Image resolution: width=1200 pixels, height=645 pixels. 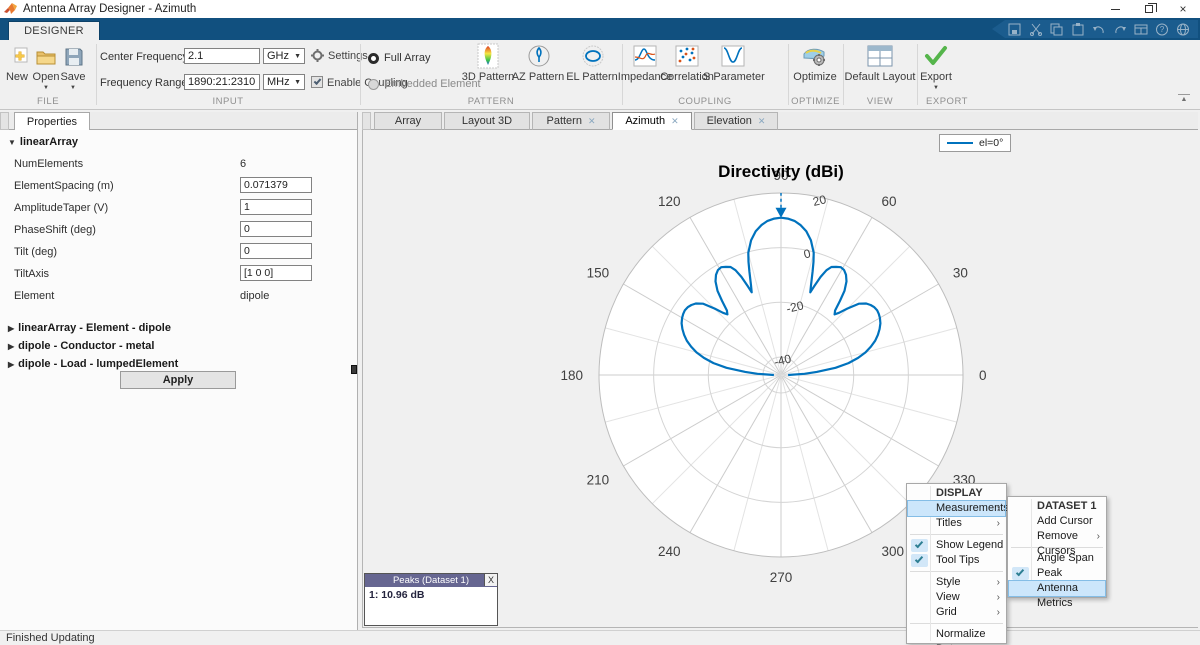 I want to click on redo-icon, so click(x=1120, y=29).